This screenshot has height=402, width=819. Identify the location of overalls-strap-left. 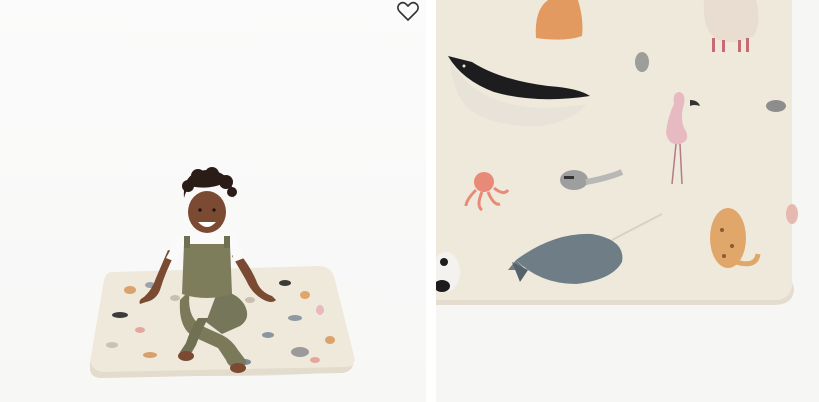
(187, 242).